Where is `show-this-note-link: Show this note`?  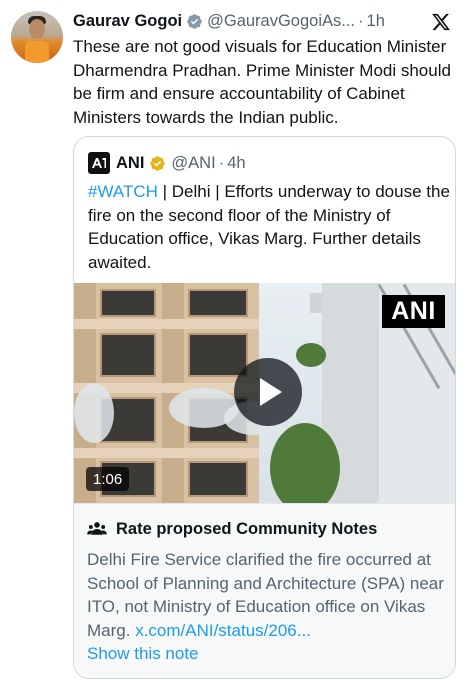 show-this-note-link: Show this note is located at coordinates (143, 654).